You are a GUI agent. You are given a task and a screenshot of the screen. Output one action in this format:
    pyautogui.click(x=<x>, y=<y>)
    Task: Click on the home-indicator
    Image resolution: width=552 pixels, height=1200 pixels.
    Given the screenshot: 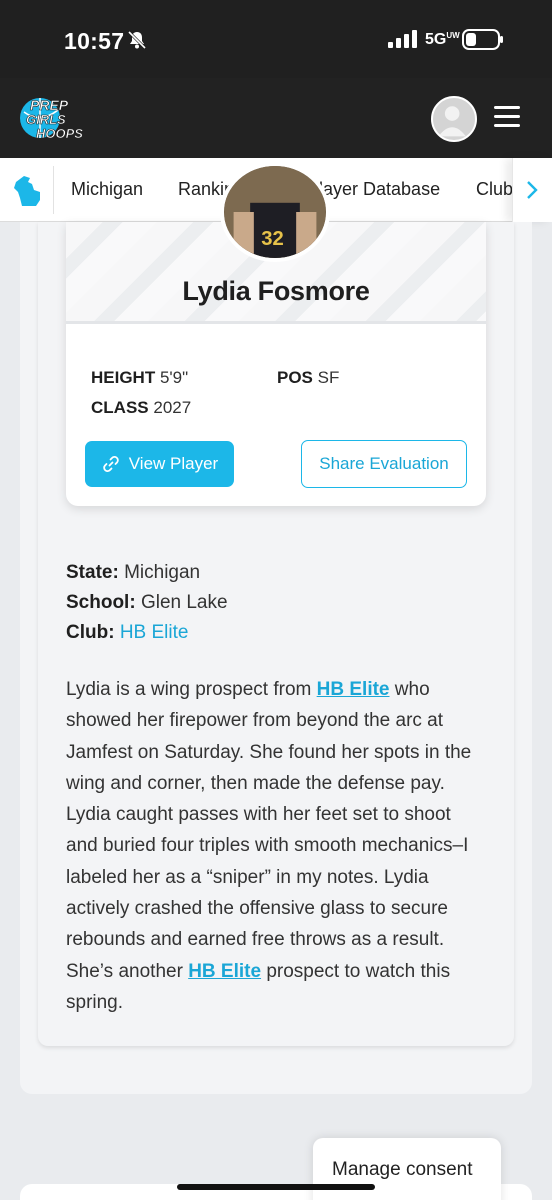 What is the action you would take?
    pyautogui.click(x=276, y=1187)
    